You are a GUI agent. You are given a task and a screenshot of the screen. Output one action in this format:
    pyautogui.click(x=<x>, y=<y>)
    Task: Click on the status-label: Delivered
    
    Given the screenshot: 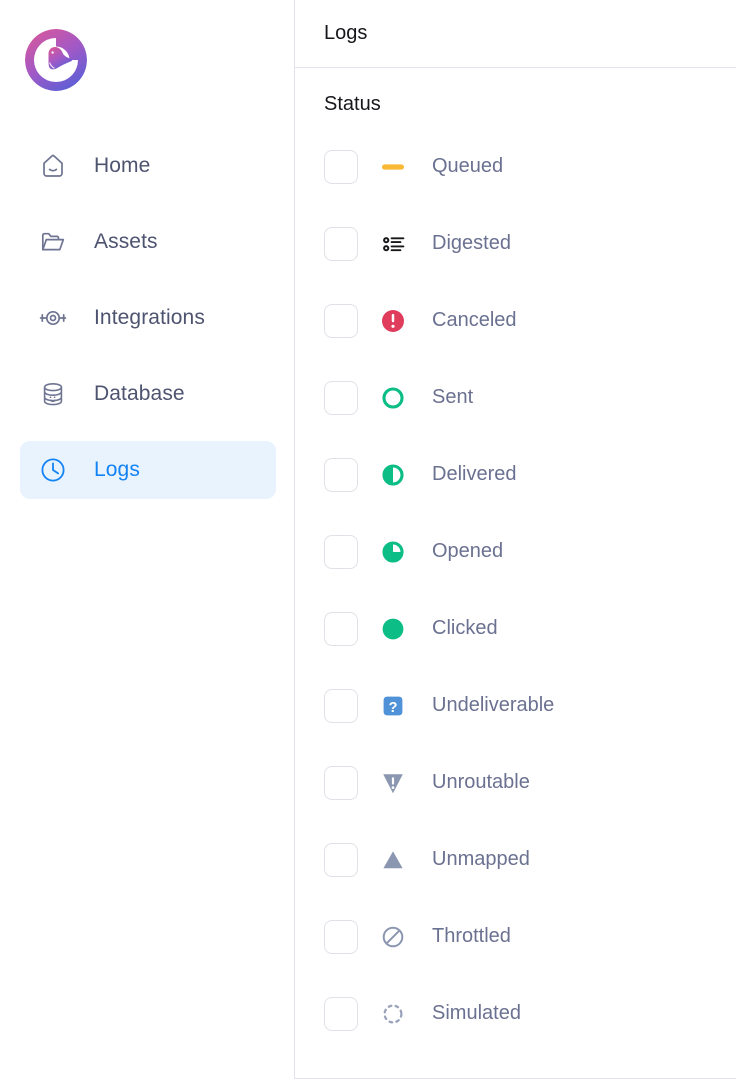 What is the action you would take?
    pyautogui.click(x=474, y=474)
    